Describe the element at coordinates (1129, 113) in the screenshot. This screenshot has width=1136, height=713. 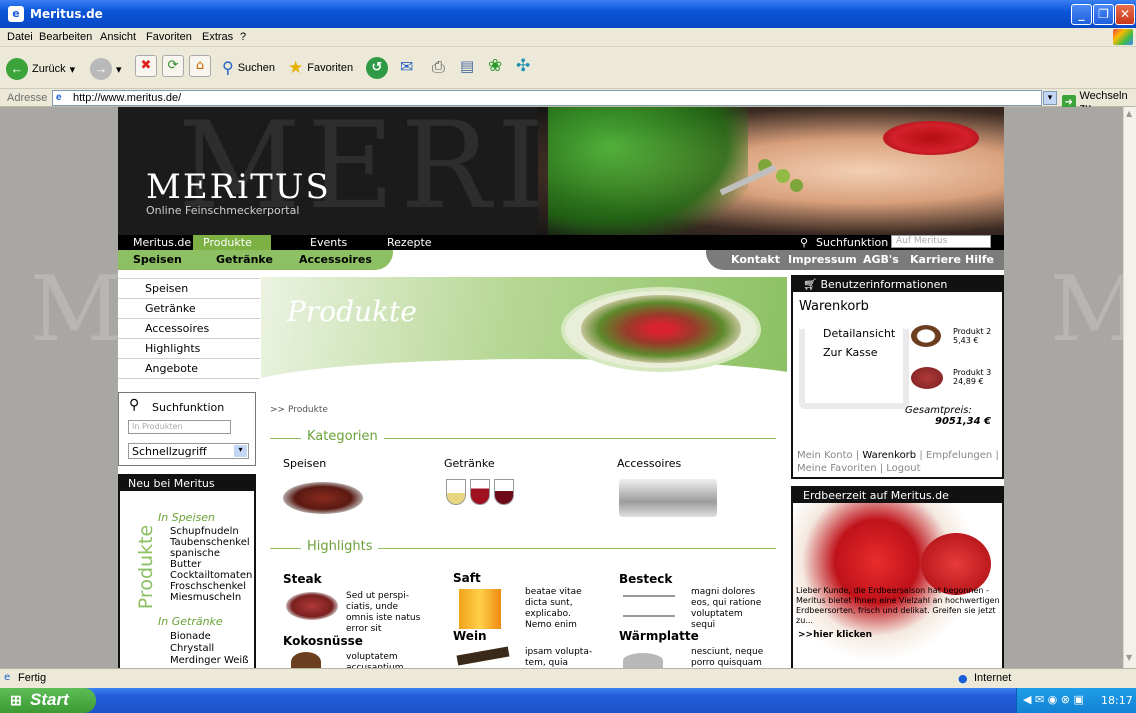
I see `scroll-up-icon: ▲` at that location.